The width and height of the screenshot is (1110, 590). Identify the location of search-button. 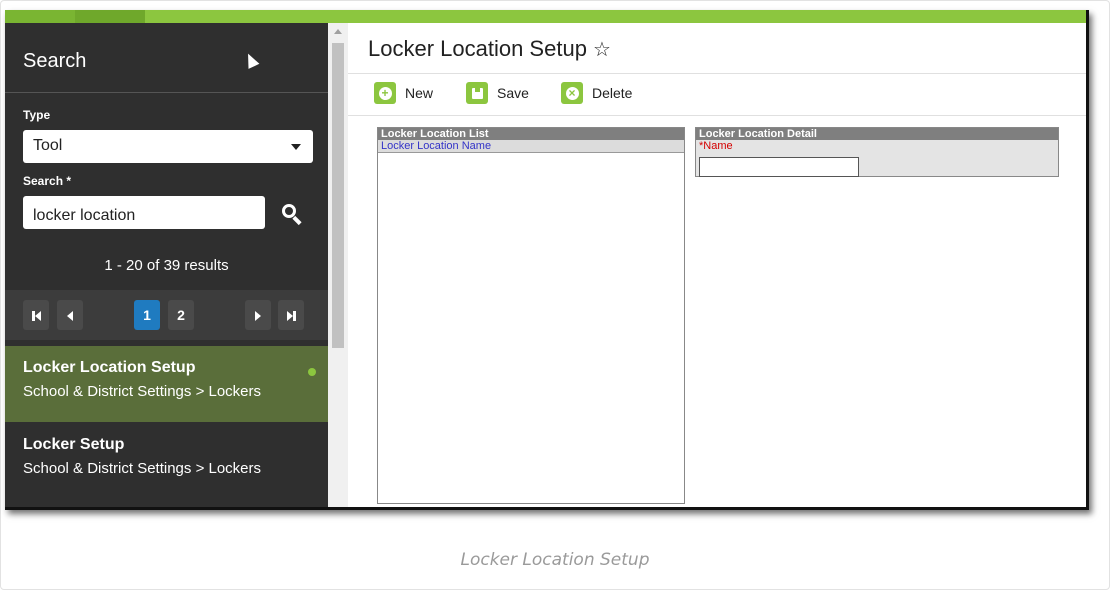
(293, 212).